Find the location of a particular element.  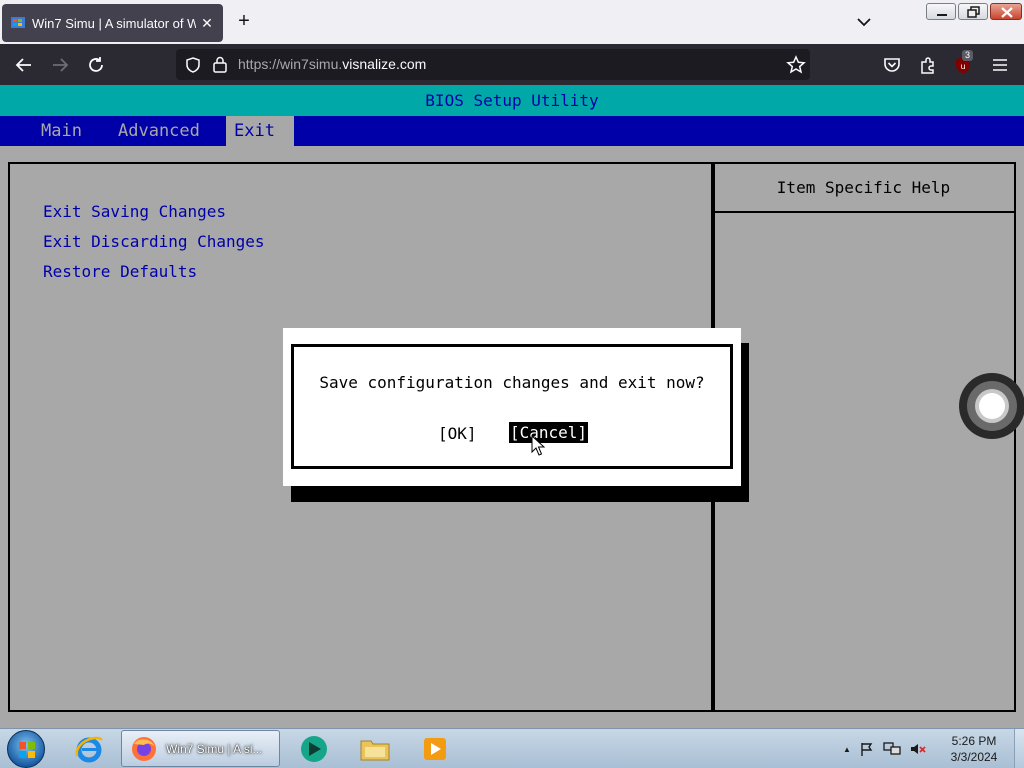

dialog-message: Save configuration changes and exit now? is located at coordinates (512, 382).